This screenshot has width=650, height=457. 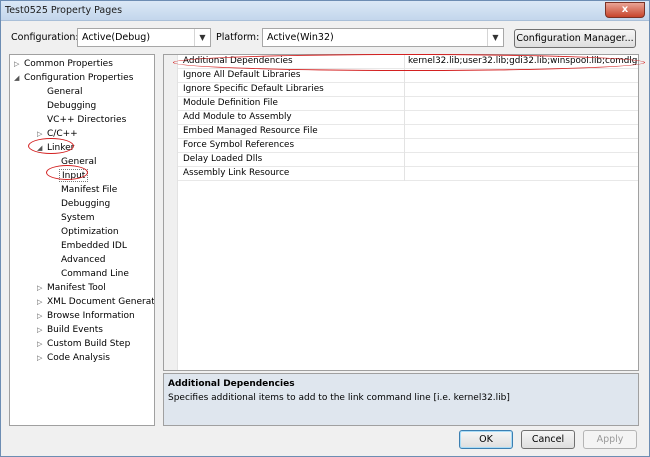 What do you see at coordinates (86, 120) in the screenshot?
I see `tree-item-vc-directories: VC++ Directories` at bounding box center [86, 120].